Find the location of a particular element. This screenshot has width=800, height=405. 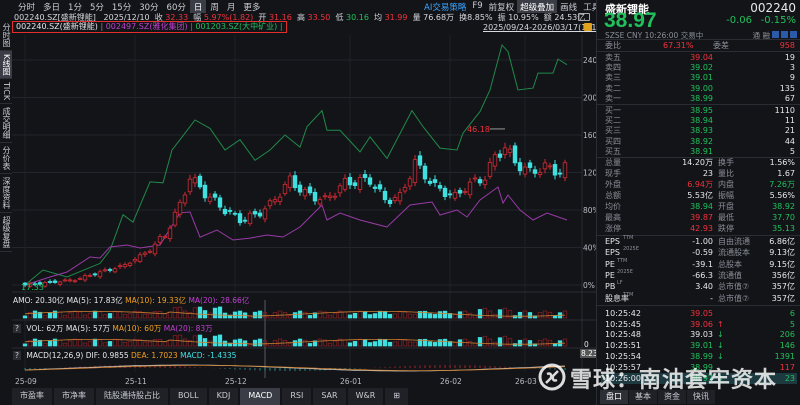

copy-icon is located at coordinates (784, 34).